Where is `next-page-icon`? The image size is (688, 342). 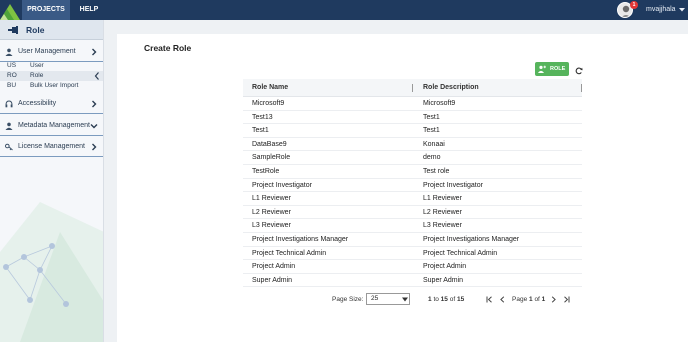 next-page-icon is located at coordinates (553, 299).